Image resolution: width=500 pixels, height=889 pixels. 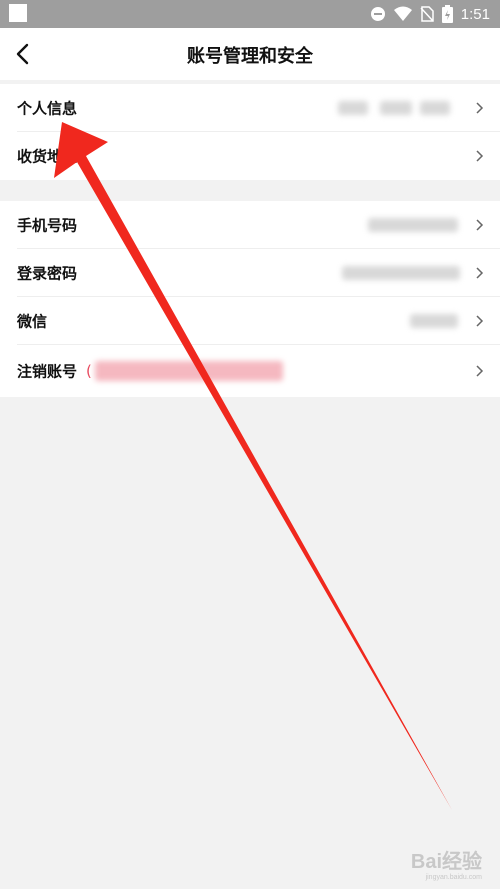 I want to click on row-label: 登录密码, so click(x=47, y=273).